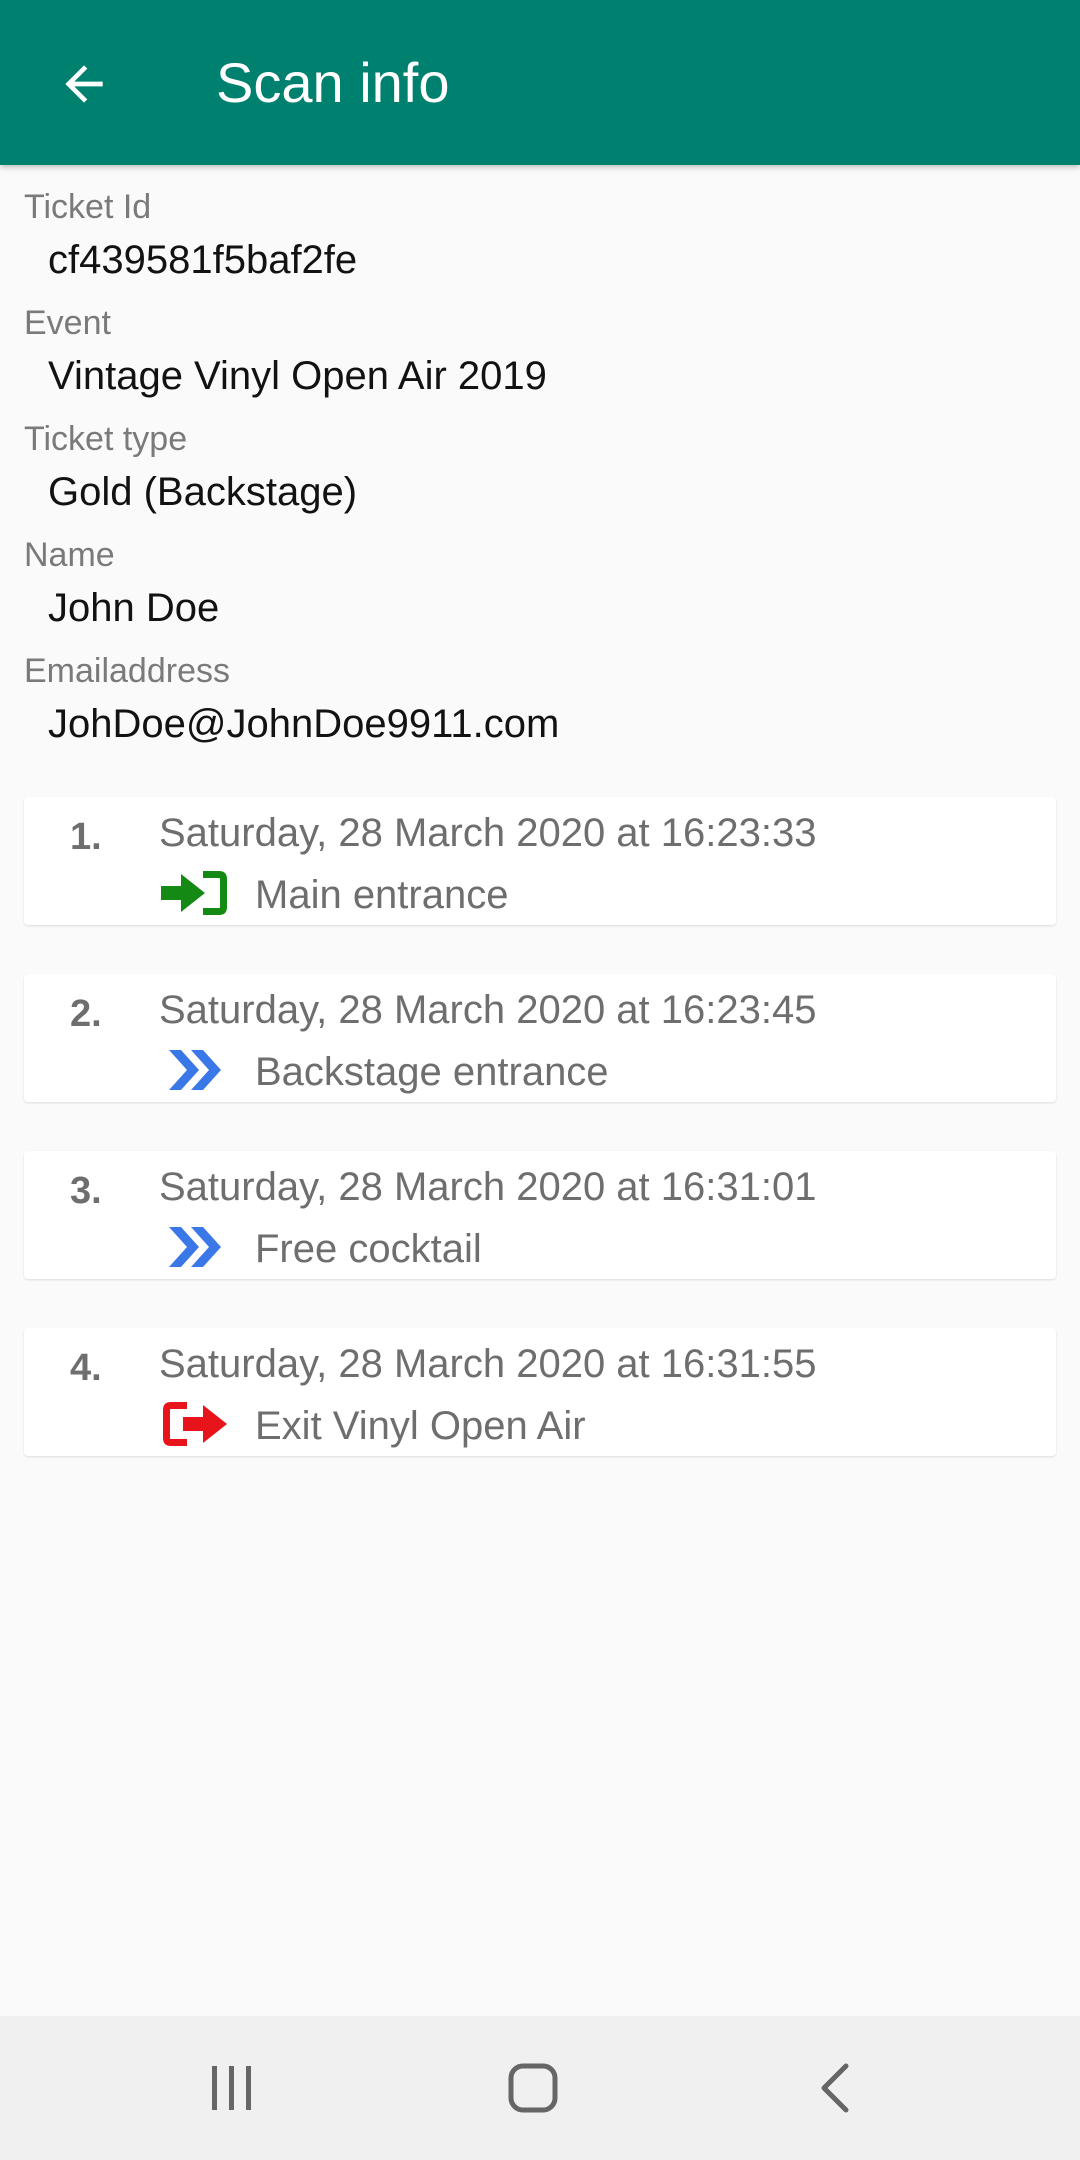  I want to click on recent-apps-icon, so click(231, 2088).